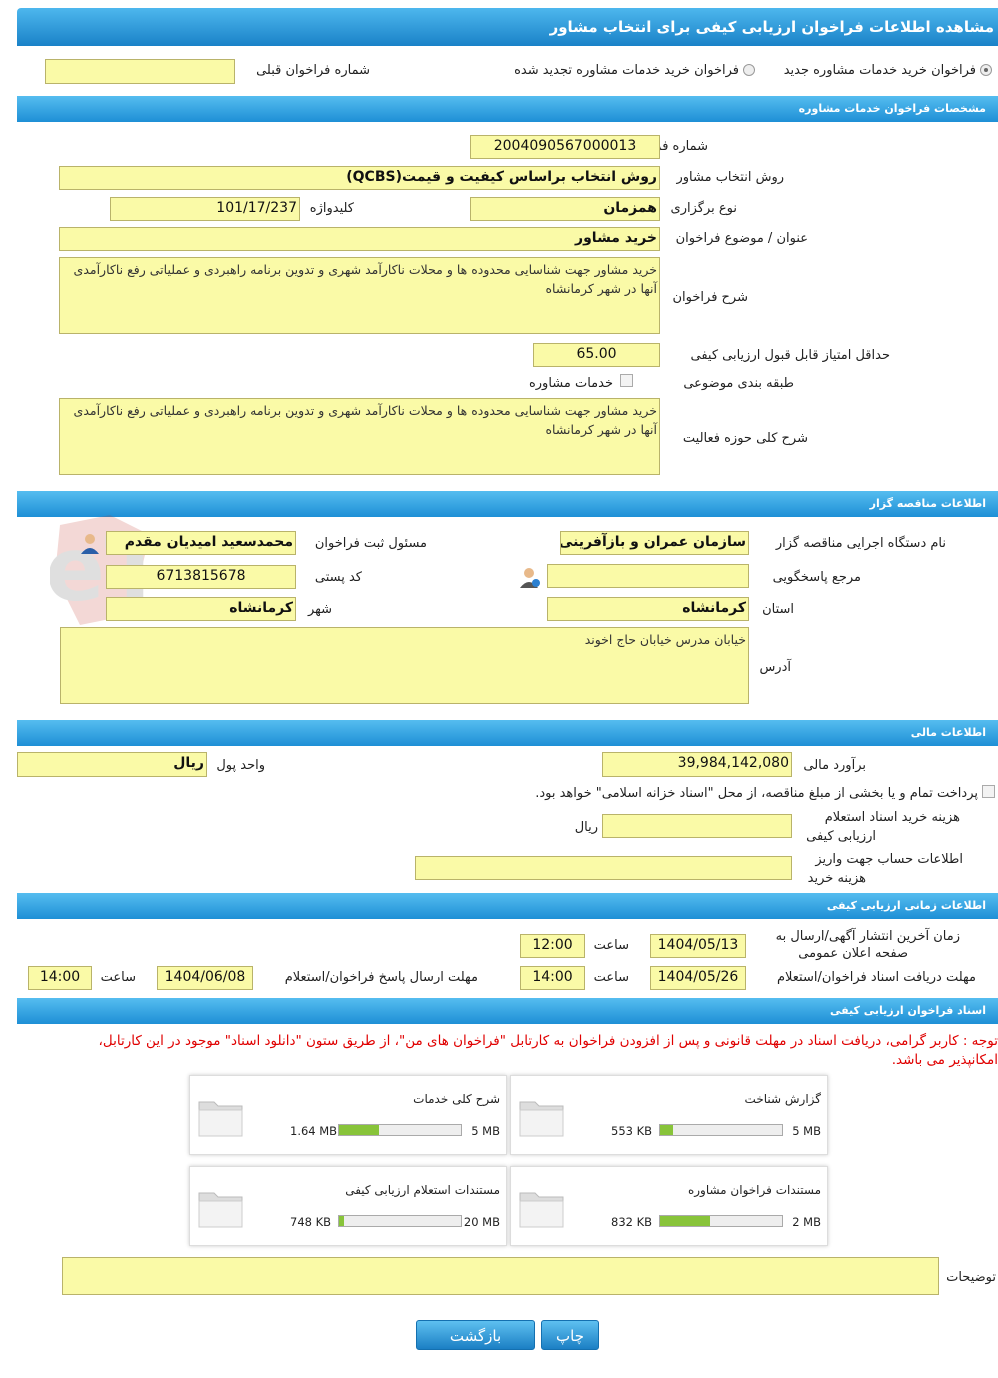  I want to click on notice-line2: امکانپذیر می باشد., so click(944, 1060).